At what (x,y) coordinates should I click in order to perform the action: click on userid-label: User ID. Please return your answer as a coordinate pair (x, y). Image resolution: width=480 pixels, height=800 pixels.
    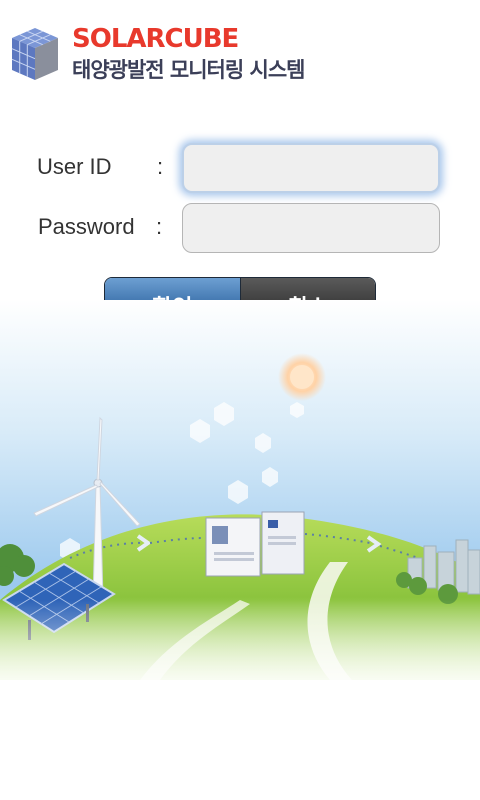
    Looking at the image, I should click on (74, 166).